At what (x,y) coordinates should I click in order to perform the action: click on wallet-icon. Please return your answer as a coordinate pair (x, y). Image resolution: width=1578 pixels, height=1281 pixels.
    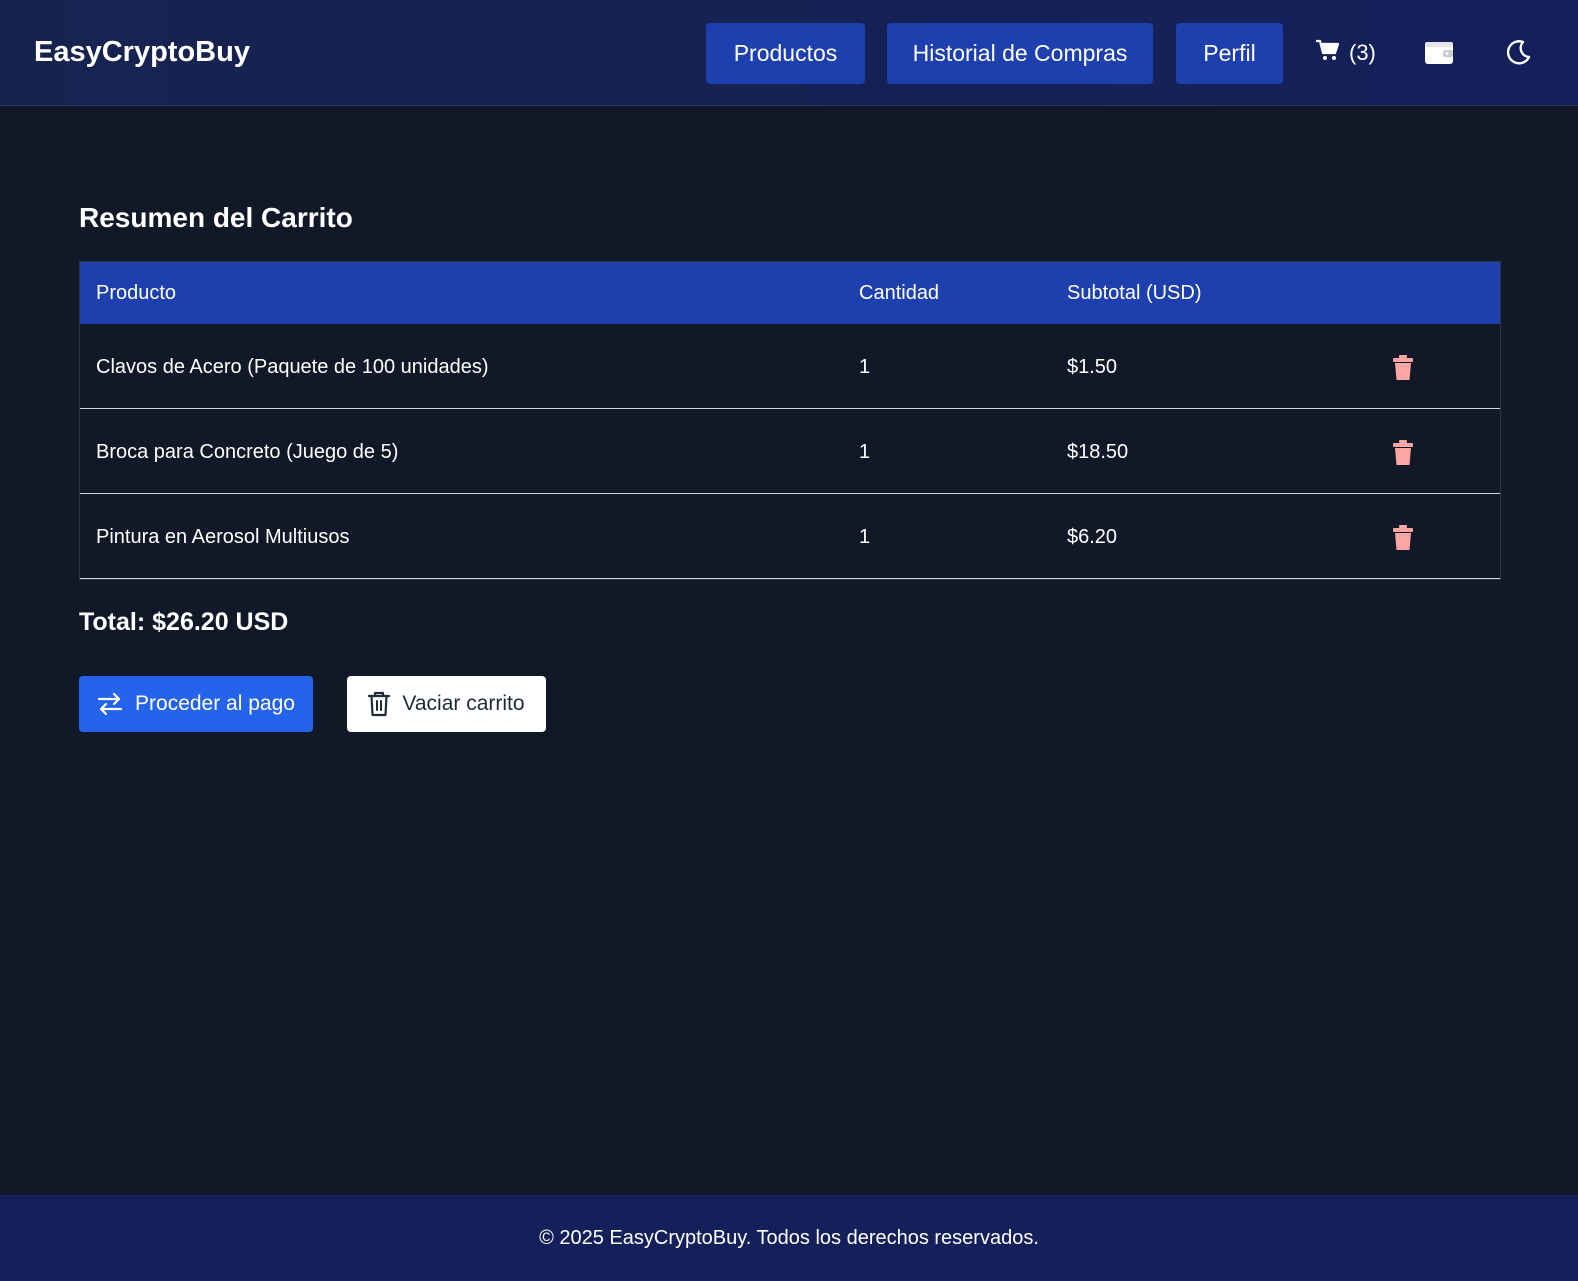
    Looking at the image, I should click on (1439, 54).